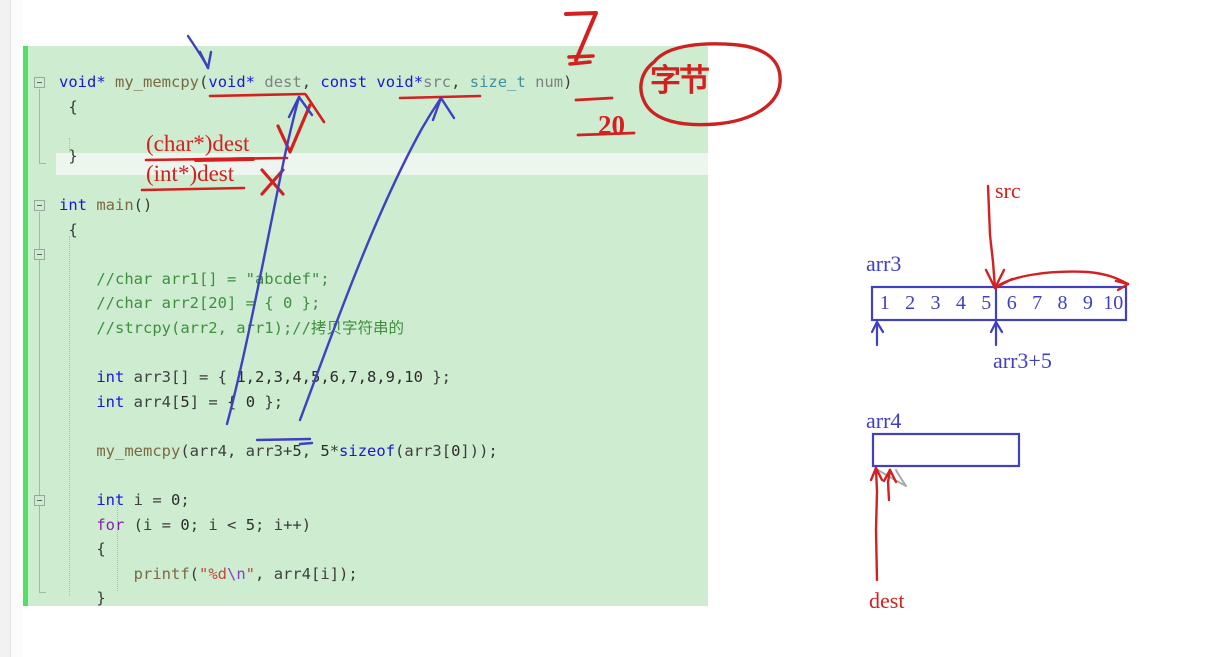 The width and height of the screenshot is (1225, 657). I want to click on arr3-cell: 9, so click(1087, 303).